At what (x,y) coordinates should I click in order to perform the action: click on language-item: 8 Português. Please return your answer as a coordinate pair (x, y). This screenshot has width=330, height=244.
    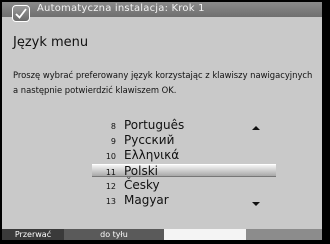
    Looking at the image, I should click on (184, 125).